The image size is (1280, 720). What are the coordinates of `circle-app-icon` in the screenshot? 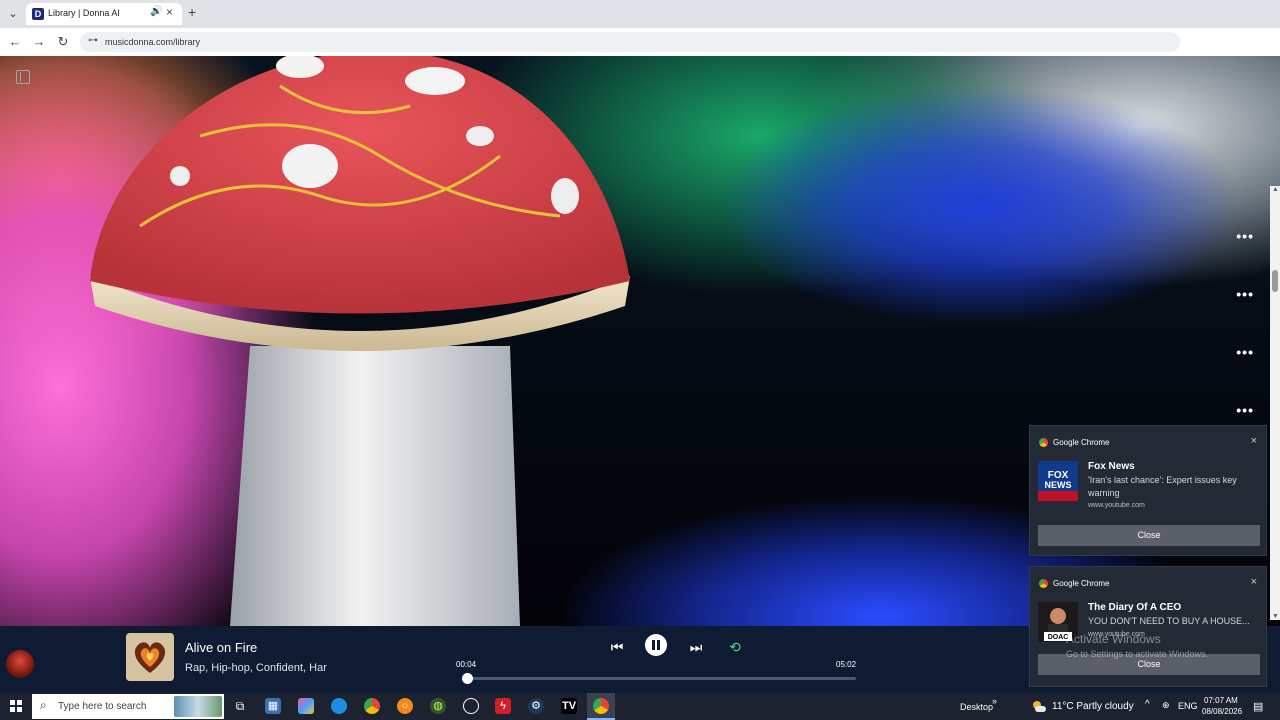 It's located at (471, 706).